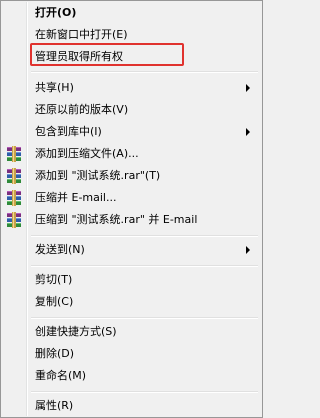 The height and width of the screenshot is (418, 320). Describe the element at coordinates (131, 354) in the screenshot. I see `menu-item-delete: 删除(D)` at that location.